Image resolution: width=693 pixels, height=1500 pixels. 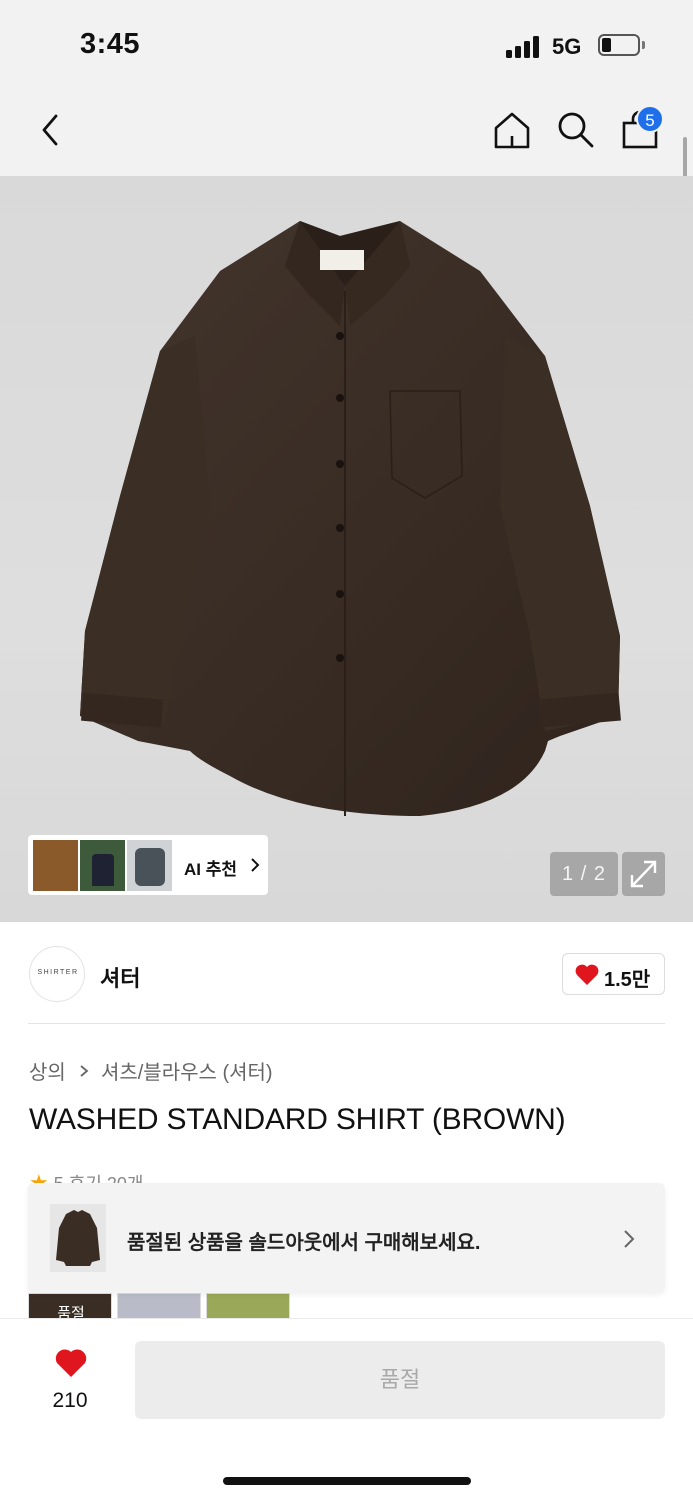 I want to click on soldout-button: 품절, so click(x=400, y=1380).